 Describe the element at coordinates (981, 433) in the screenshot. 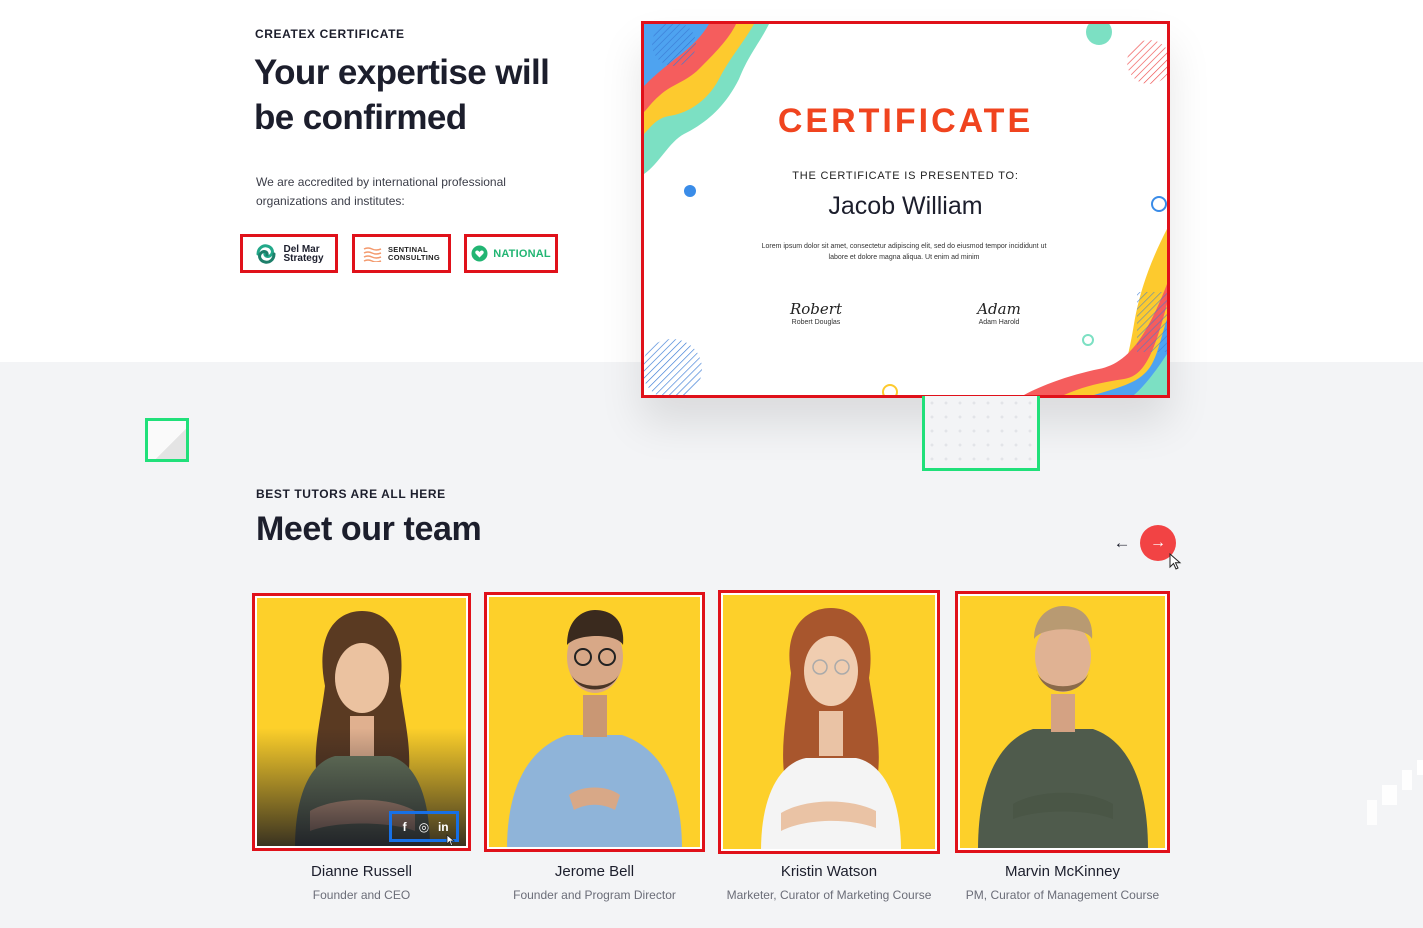

I see `decorative-dot-grid` at that location.